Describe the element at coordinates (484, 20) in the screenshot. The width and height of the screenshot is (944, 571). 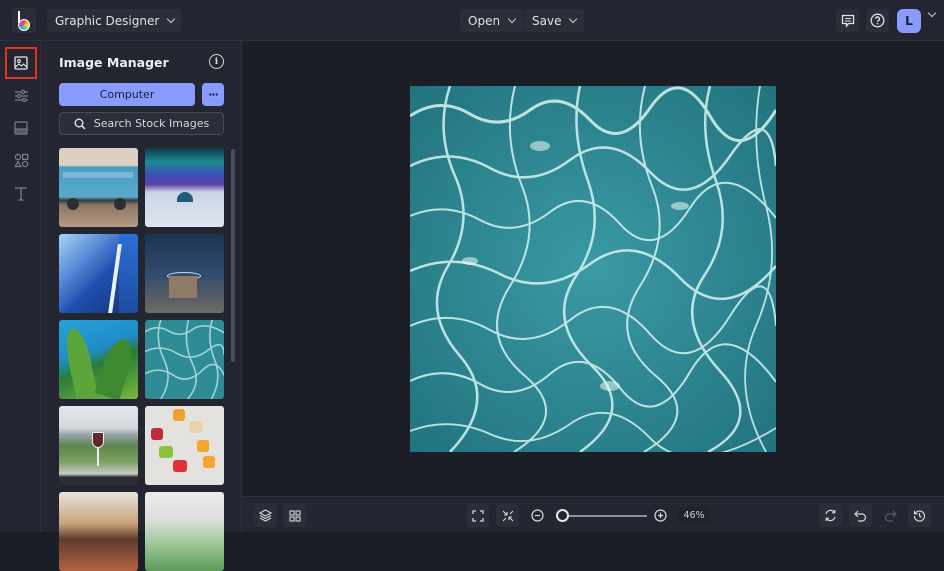
I see `open-label: Open` at that location.